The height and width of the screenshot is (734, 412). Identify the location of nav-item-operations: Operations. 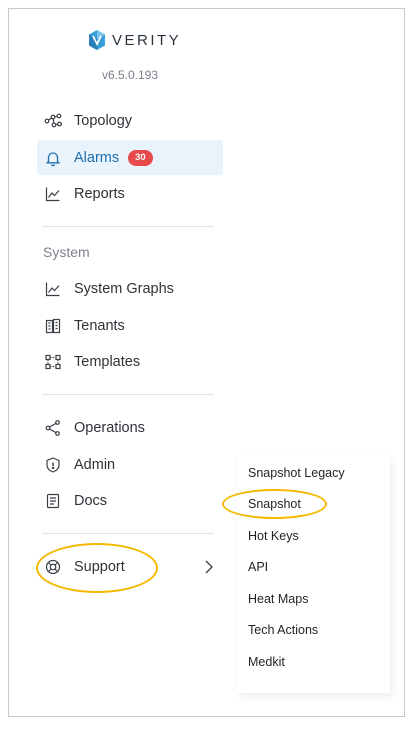
(130, 427).